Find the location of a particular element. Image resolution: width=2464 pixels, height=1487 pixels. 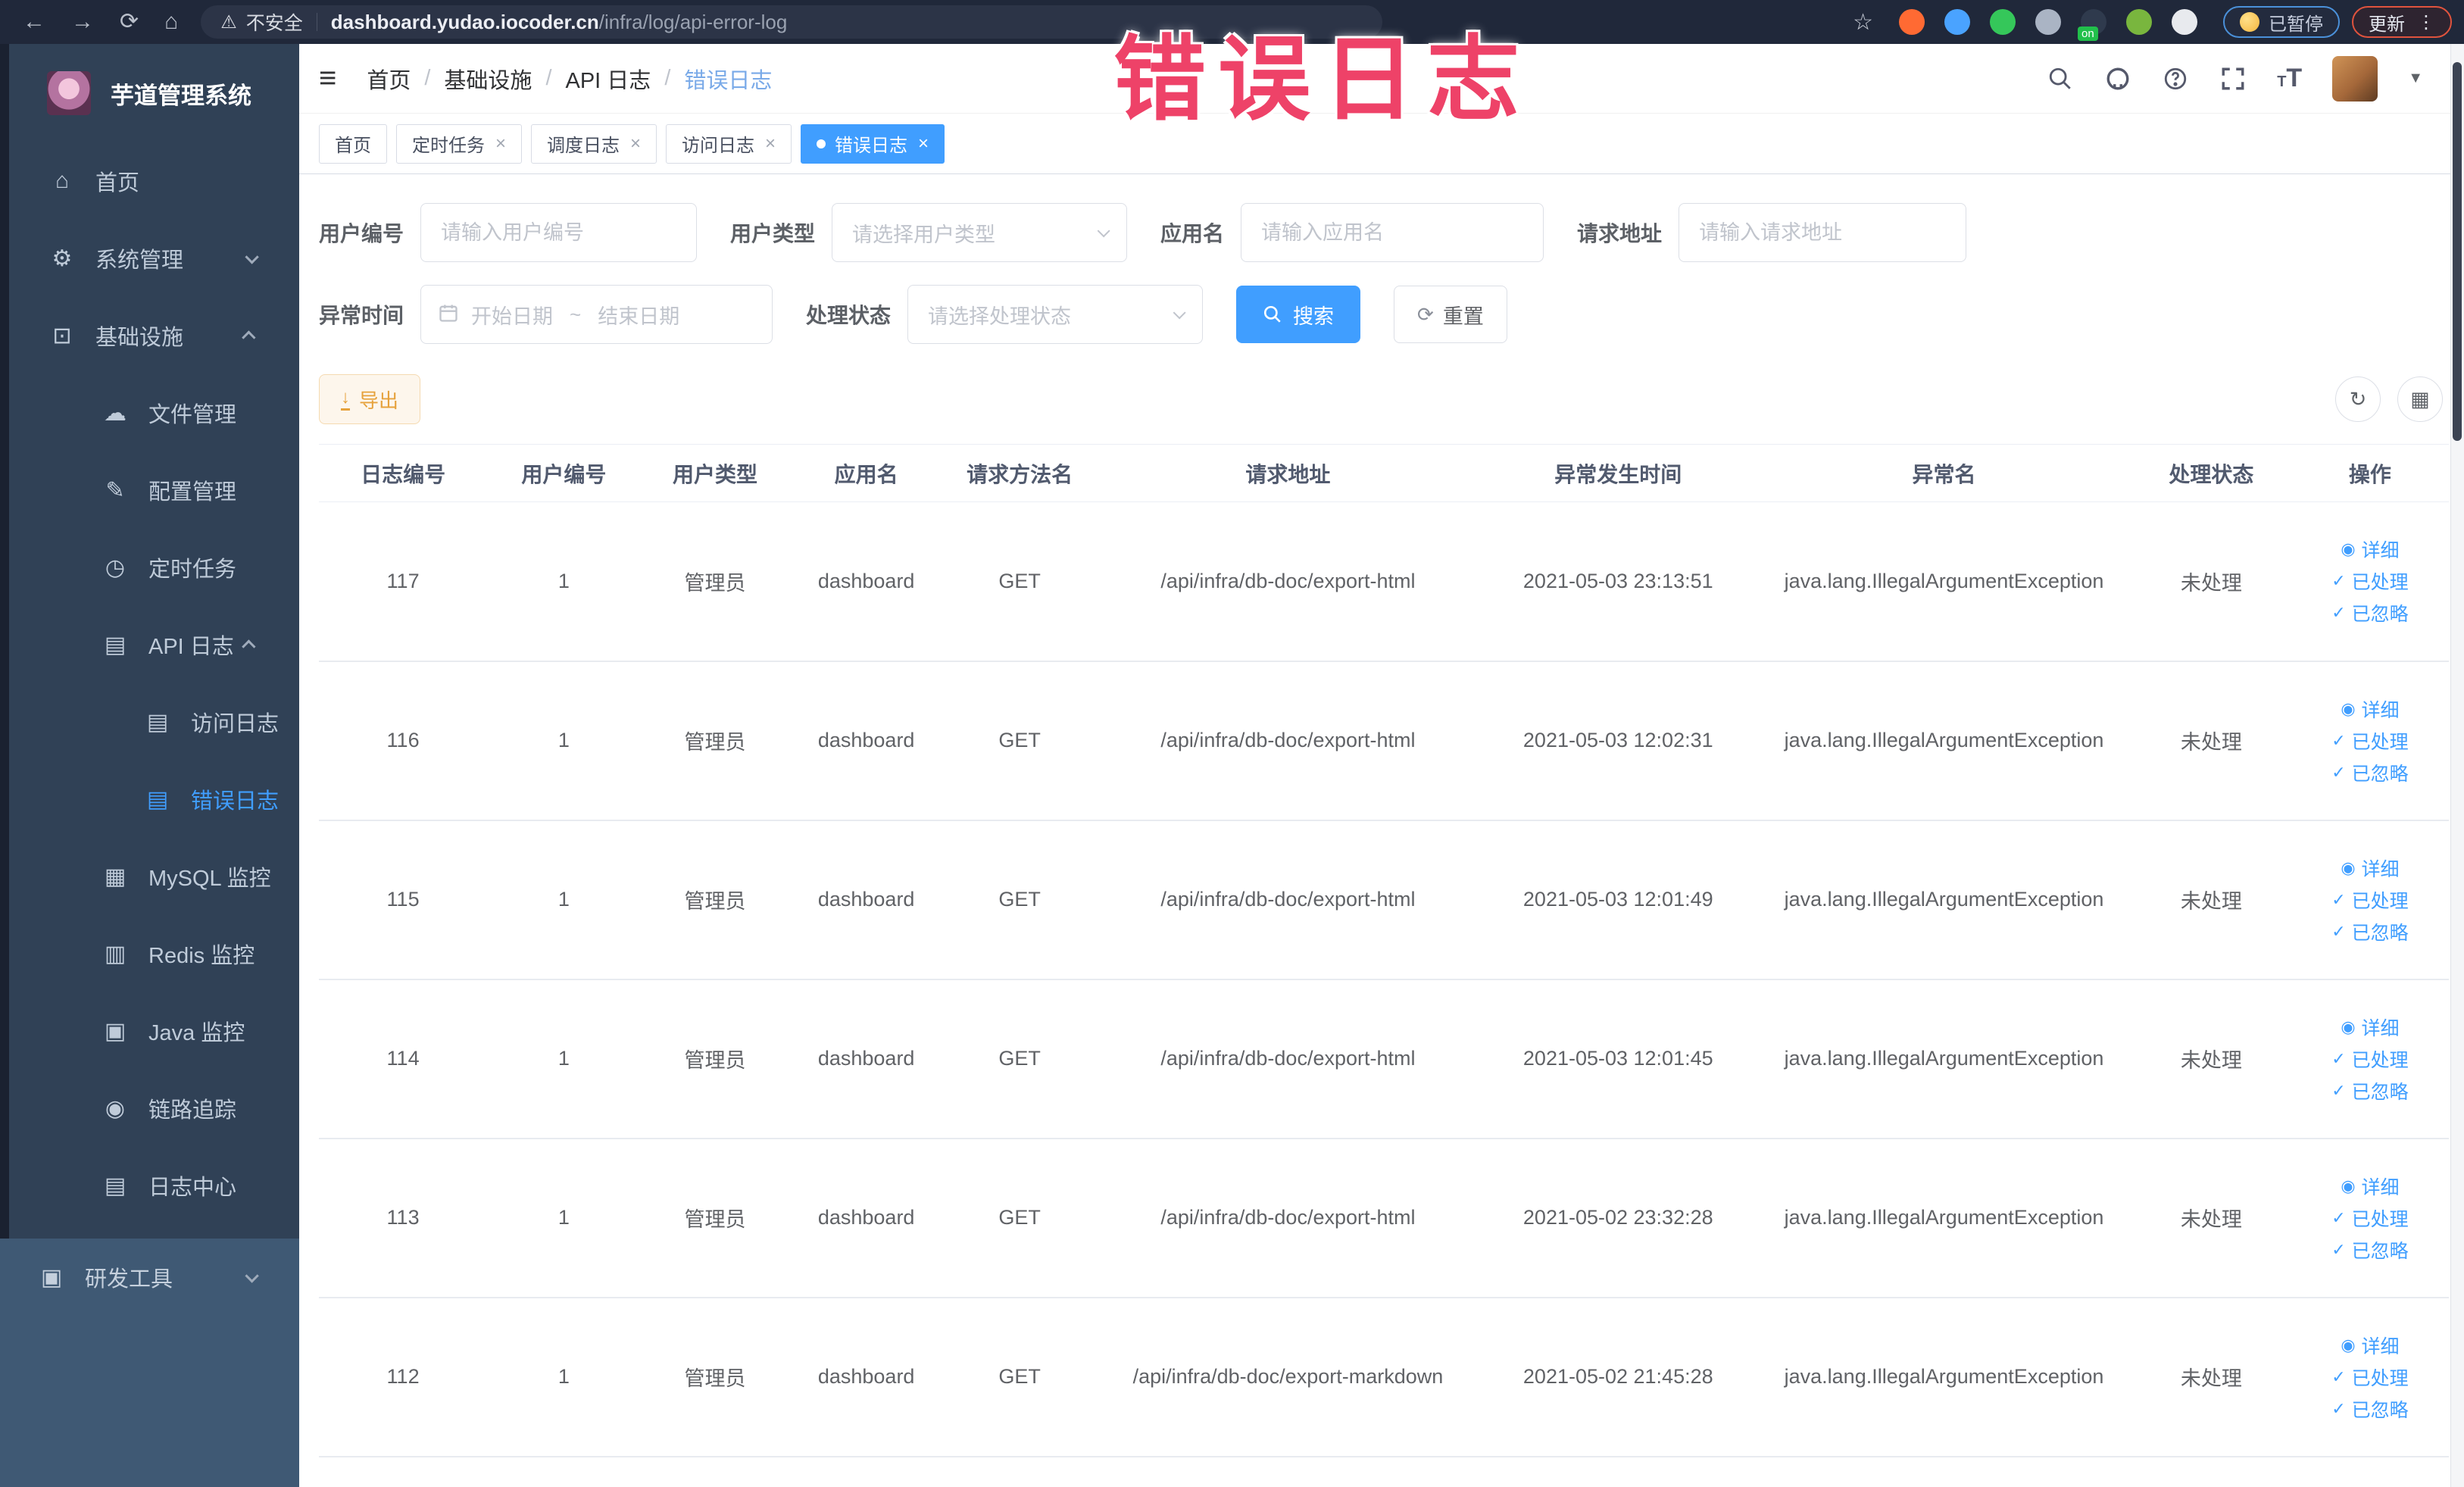

sidebar-item-access-log: ▤ 访问日志 is located at coordinates (149, 722).